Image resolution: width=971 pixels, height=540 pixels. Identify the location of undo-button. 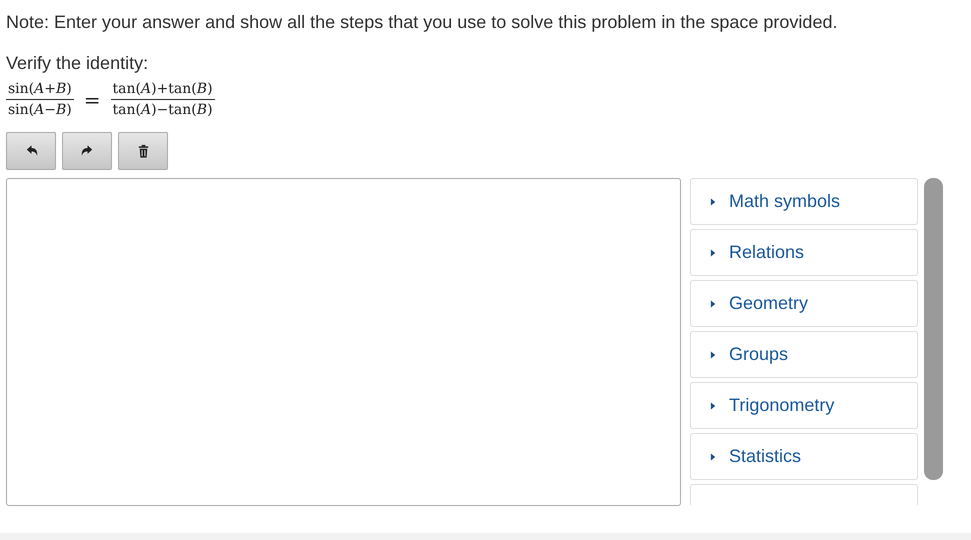
(31, 151).